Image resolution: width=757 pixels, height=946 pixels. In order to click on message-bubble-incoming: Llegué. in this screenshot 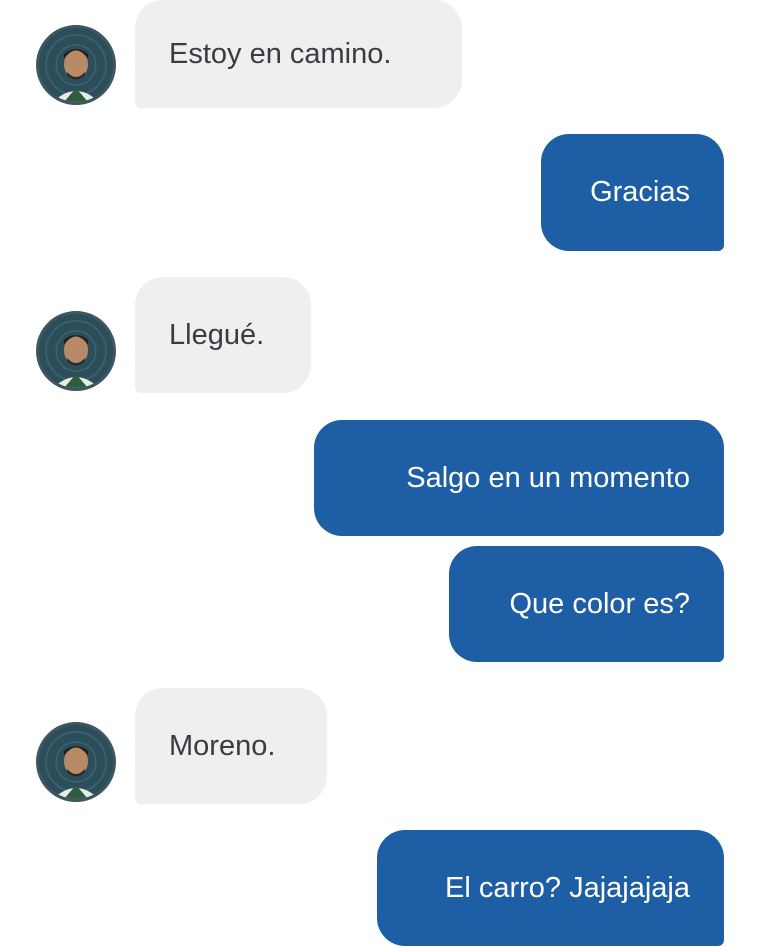, I will do `click(223, 335)`.